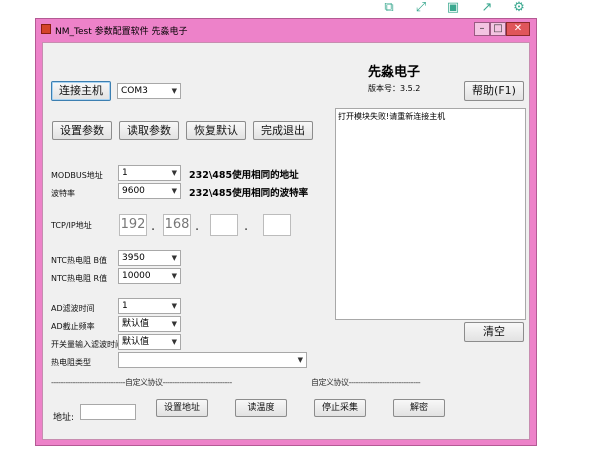 Image resolution: width=605 pixels, height=464 pixels. What do you see at coordinates (125, 306) in the screenshot?
I see `ad-filter-time-value: 1` at bounding box center [125, 306].